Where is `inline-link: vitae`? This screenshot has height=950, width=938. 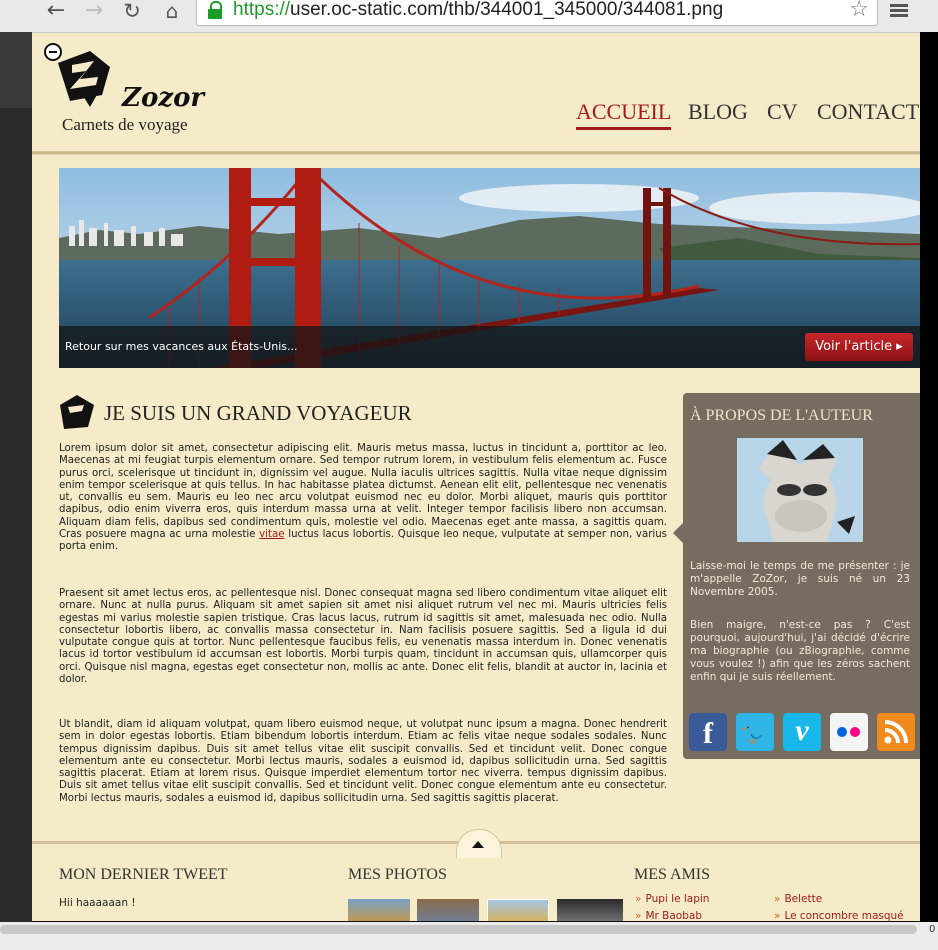 inline-link: vitae is located at coordinates (271, 534).